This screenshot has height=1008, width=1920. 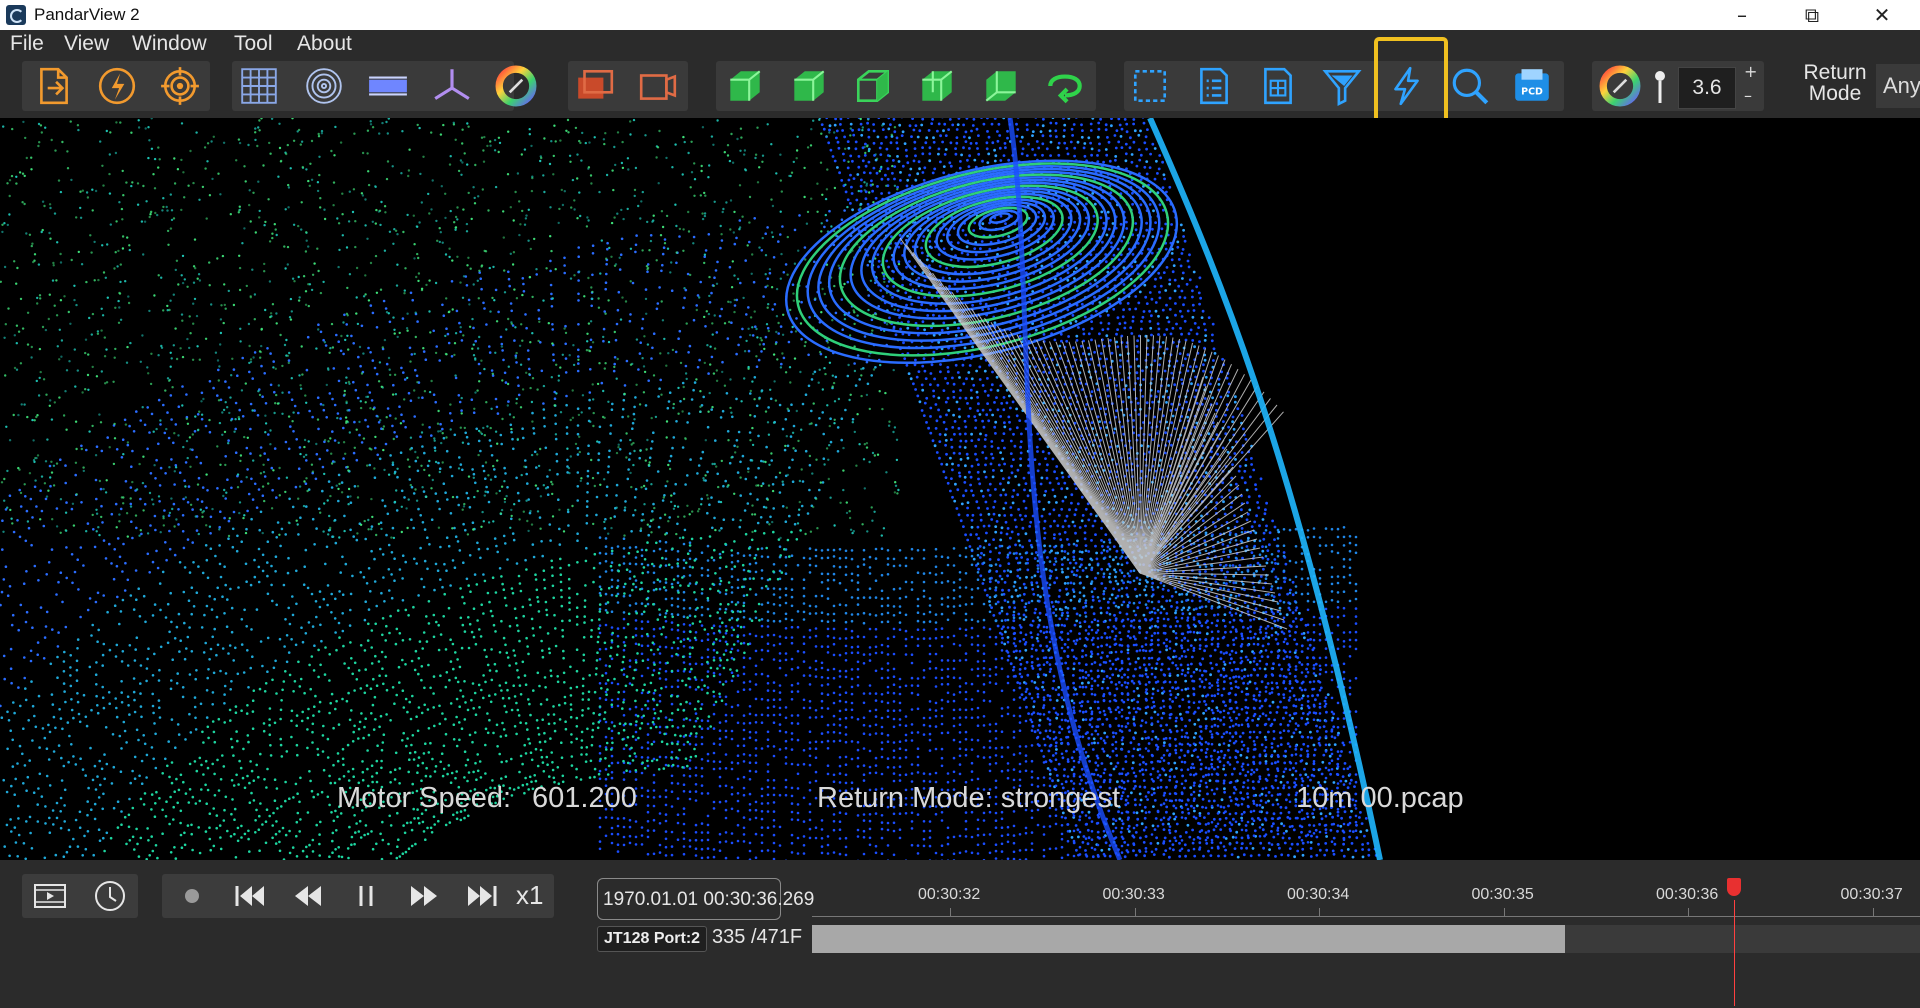 I want to click on fast-forward-button, so click(x=424, y=896).